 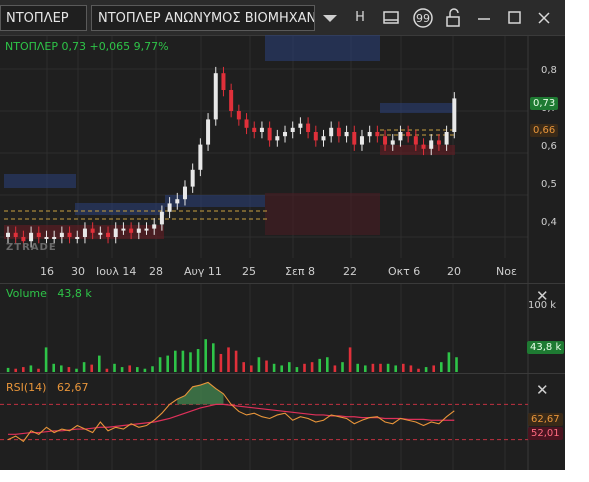 I want to click on x-tick: 22, so click(x=350, y=271).